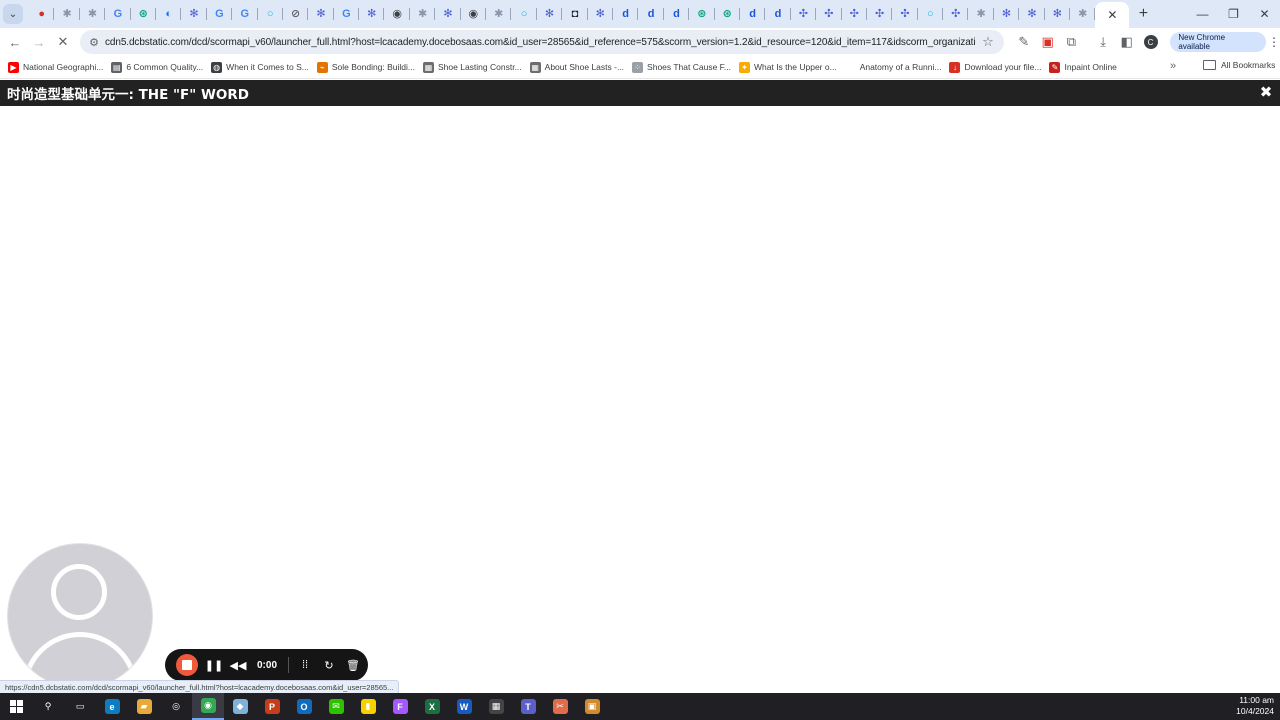 This screenshot has width=1280, height=720. What do you see at coordinates (1083, 67) in the screenshot?
I see `bookmark-item: ✎ Inpaint Online` at bounding box center [1083, 67].